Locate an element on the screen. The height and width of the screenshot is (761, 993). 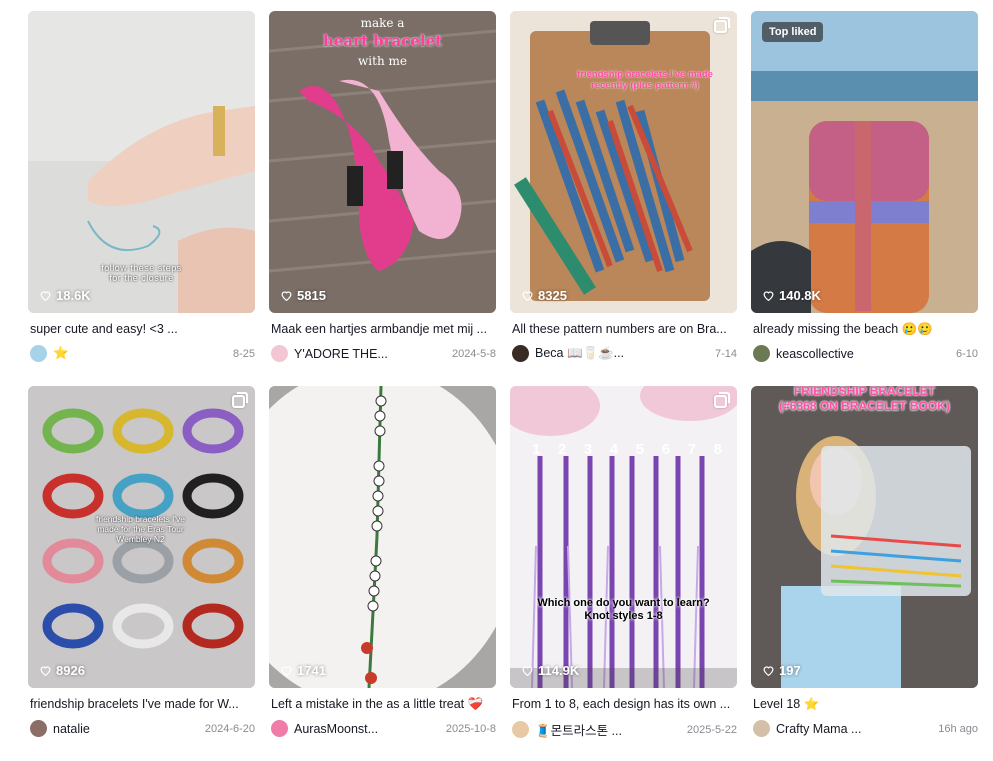
likes-value: 5815 is located at coordinates (311, 295).